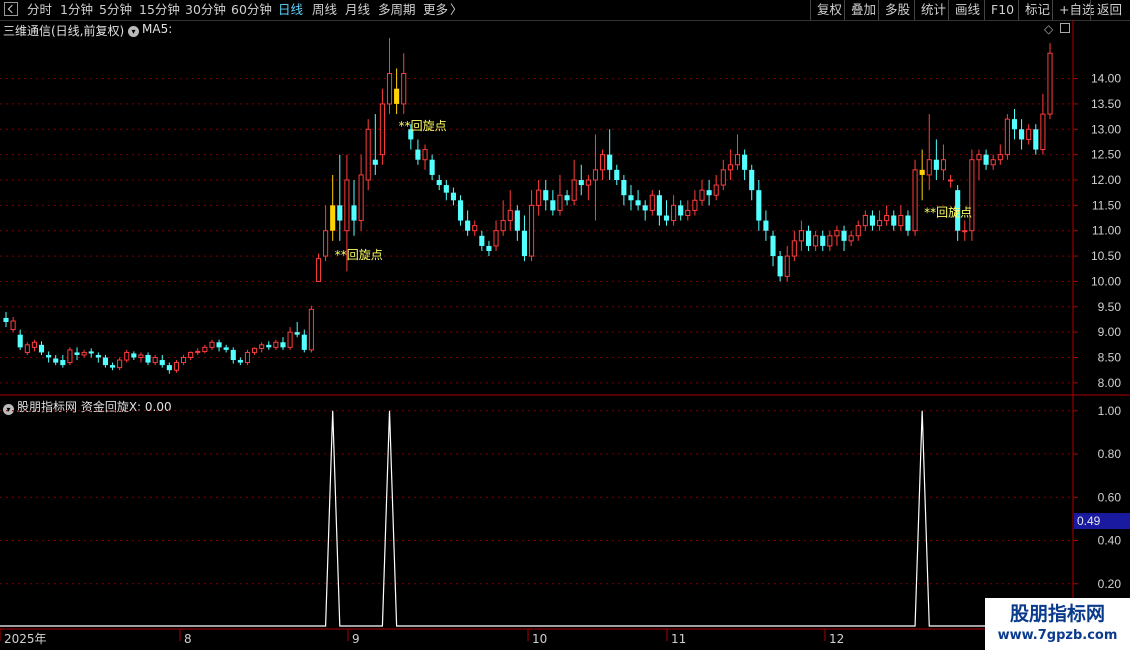 The width and height of the screenshot is (1130, 650). I want to click on price-tick-label: 12.50, so click(1106, 155).